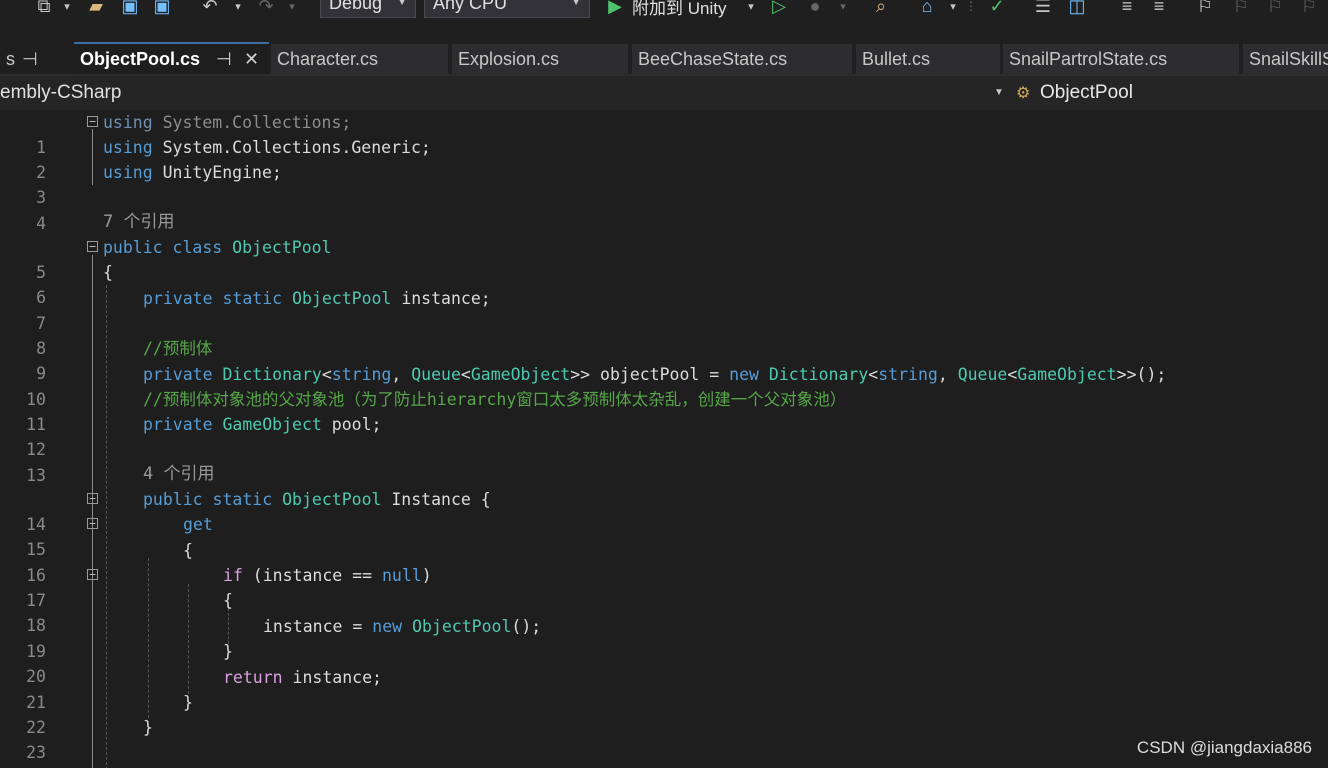 This screenshot has height=768, width=1328. I want to click on code-line: 18 {, so click(664, 611).